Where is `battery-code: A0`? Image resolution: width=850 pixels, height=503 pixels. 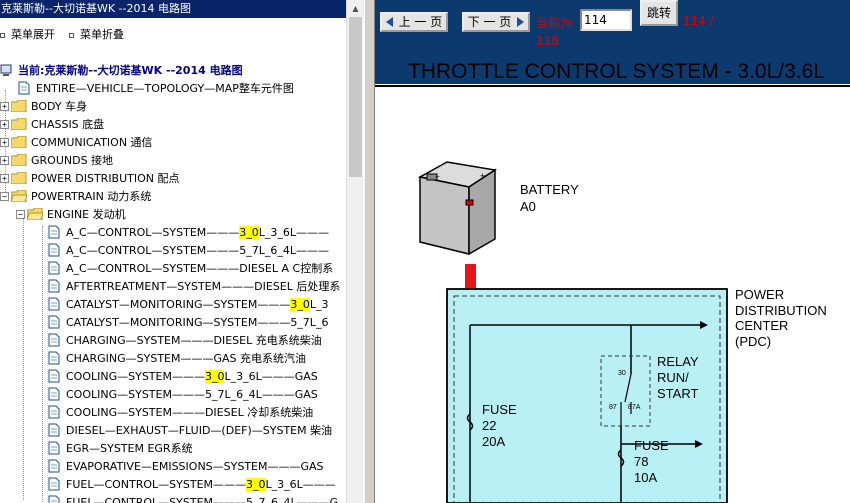 battery-code: A0 is located at coordinates (528, 206).